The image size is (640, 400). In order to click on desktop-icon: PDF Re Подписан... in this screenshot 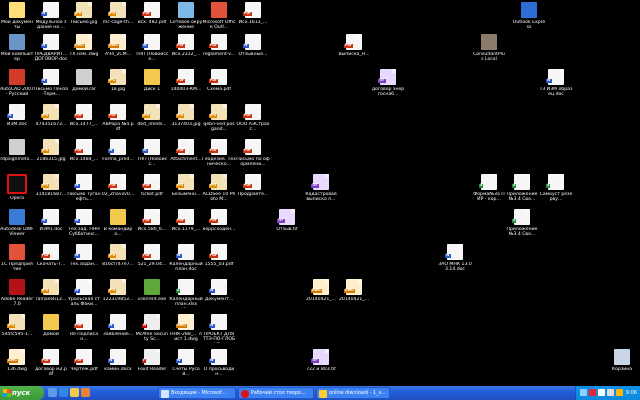, I will do `click(84, 328)`.